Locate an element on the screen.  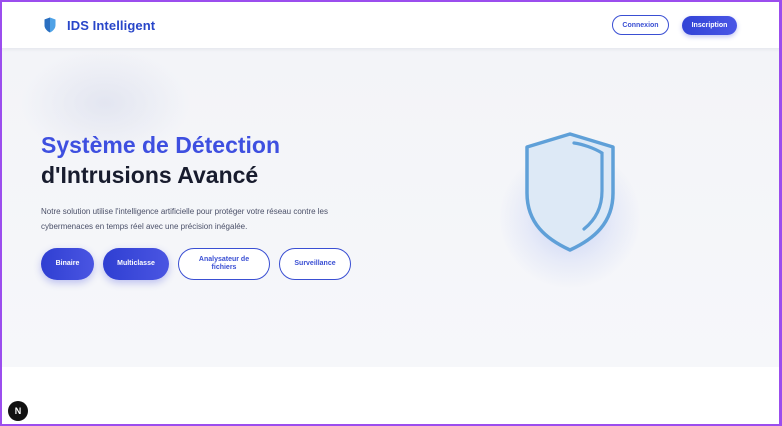
dev-indicator-badge: N is located at coordinates (18, 411).